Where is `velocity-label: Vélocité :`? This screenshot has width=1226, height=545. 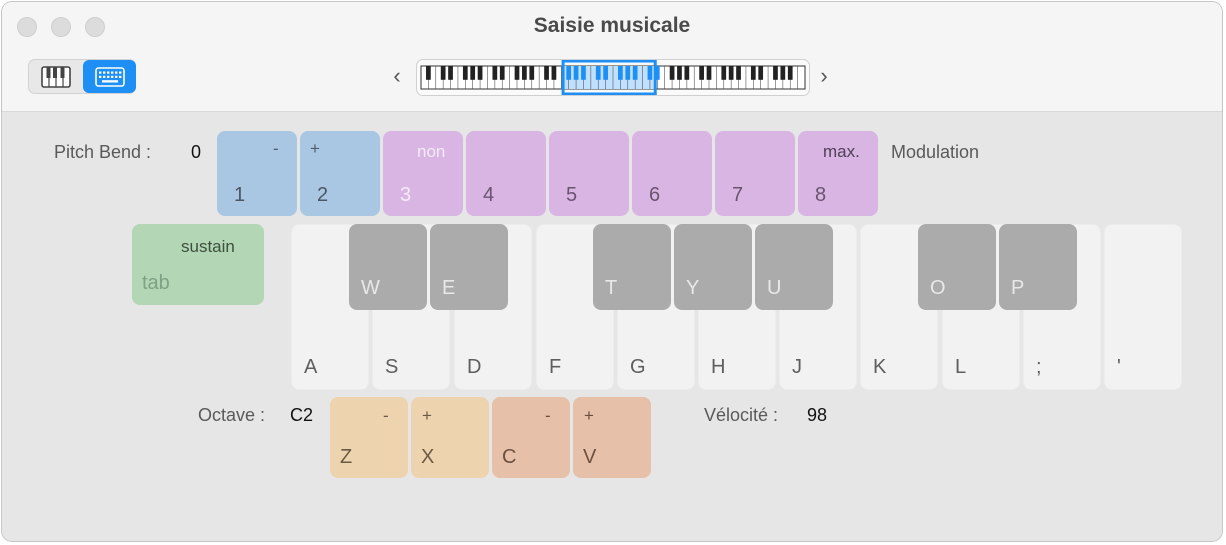 velocity-label: Vélocité : is located at coordinates (741, 415).